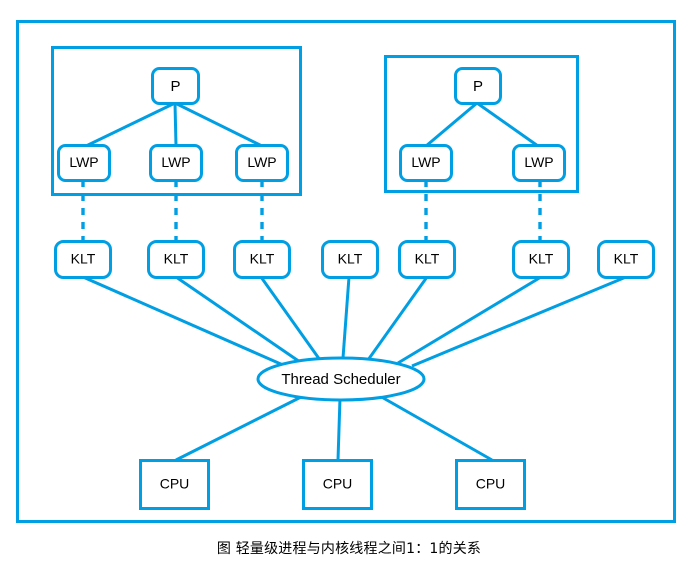 The image size is (698, 569). I want to click on diagram-caption: 图 轻量级进程与内核线程之间1：1的关系, so click(349, 549).